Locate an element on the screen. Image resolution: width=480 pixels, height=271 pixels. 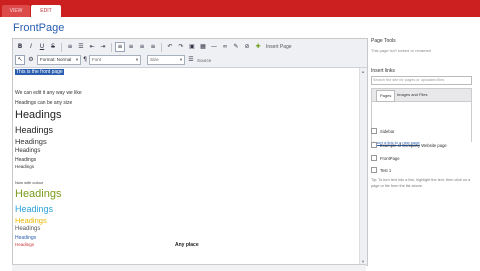
page-list-item: Example of Company Website page is located at coordinates (409, 145).